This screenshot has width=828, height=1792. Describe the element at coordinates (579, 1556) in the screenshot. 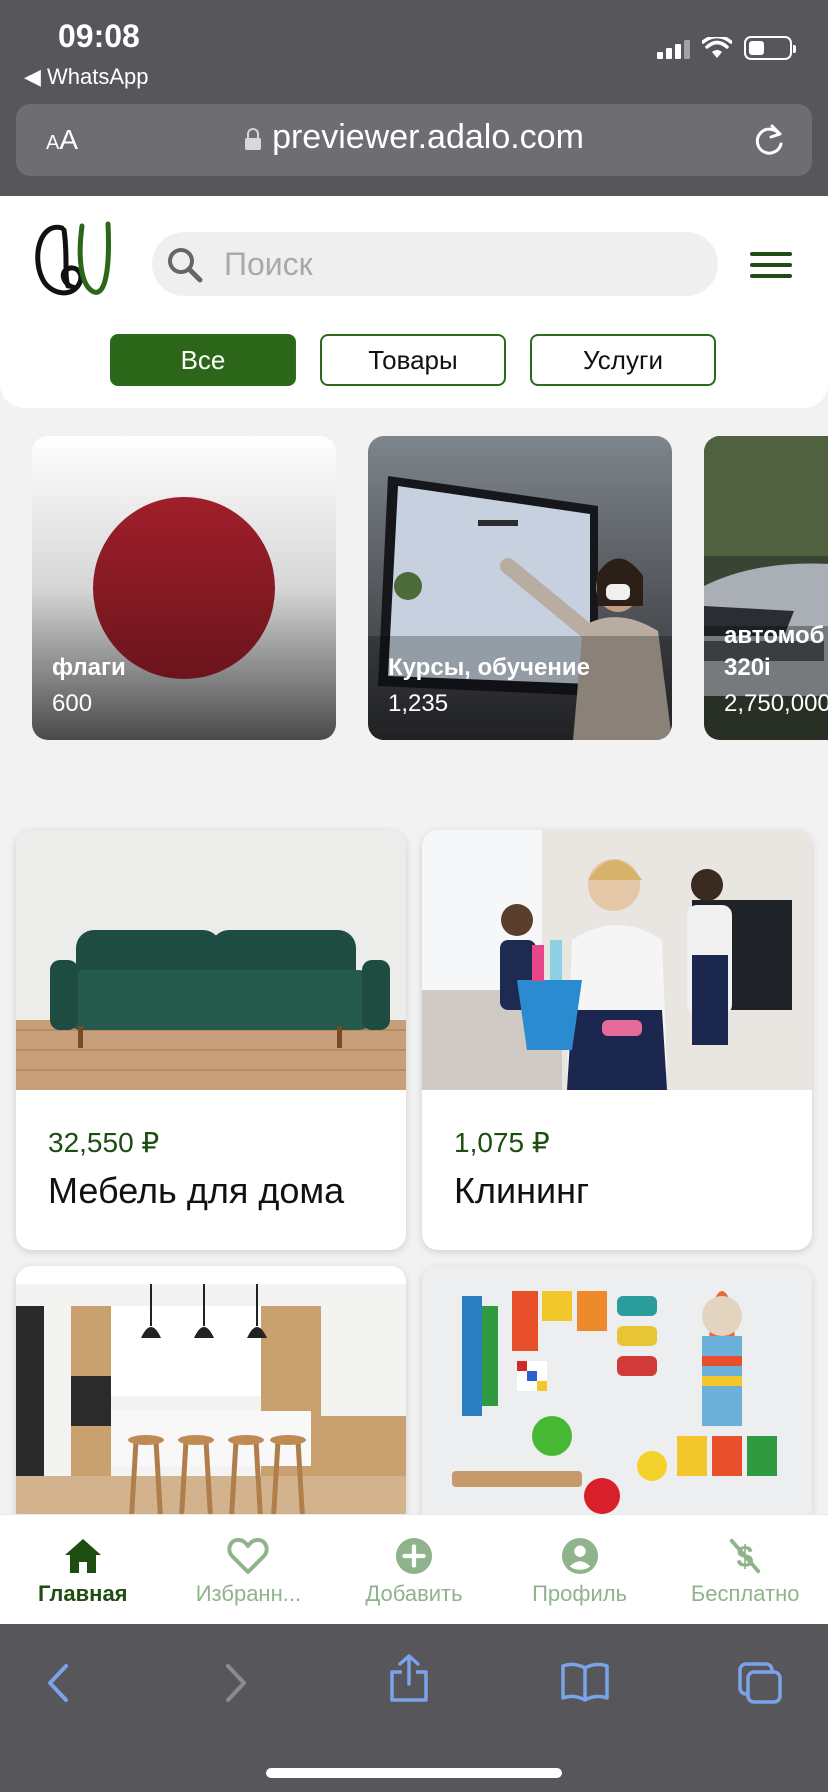

I see `profile-icon` at that location.